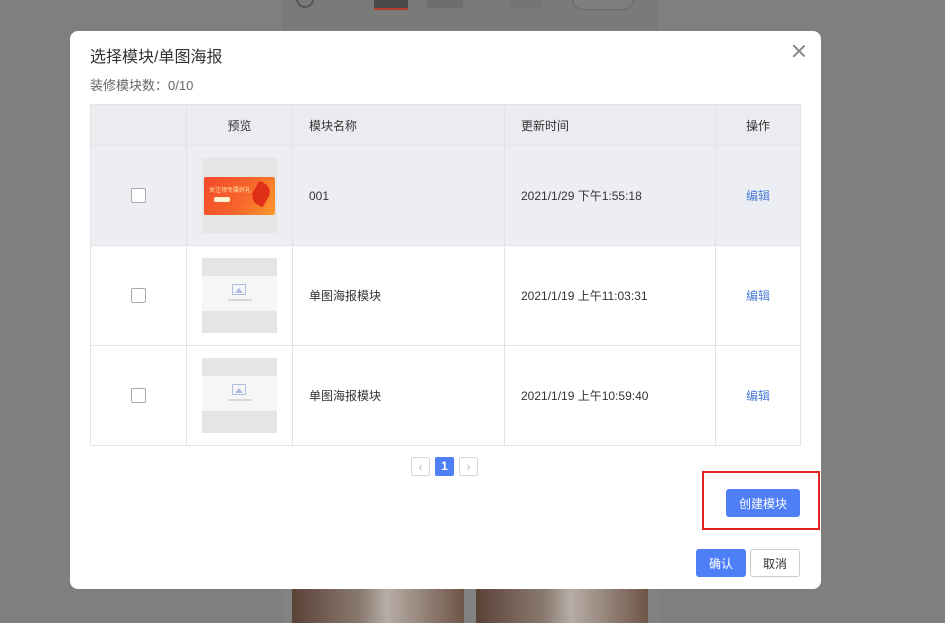 This screenshot has height=623, width=945. Describe the element at coordinates (758, 125) in the screenshot. I see `column-header-actions: 操作` at that location.